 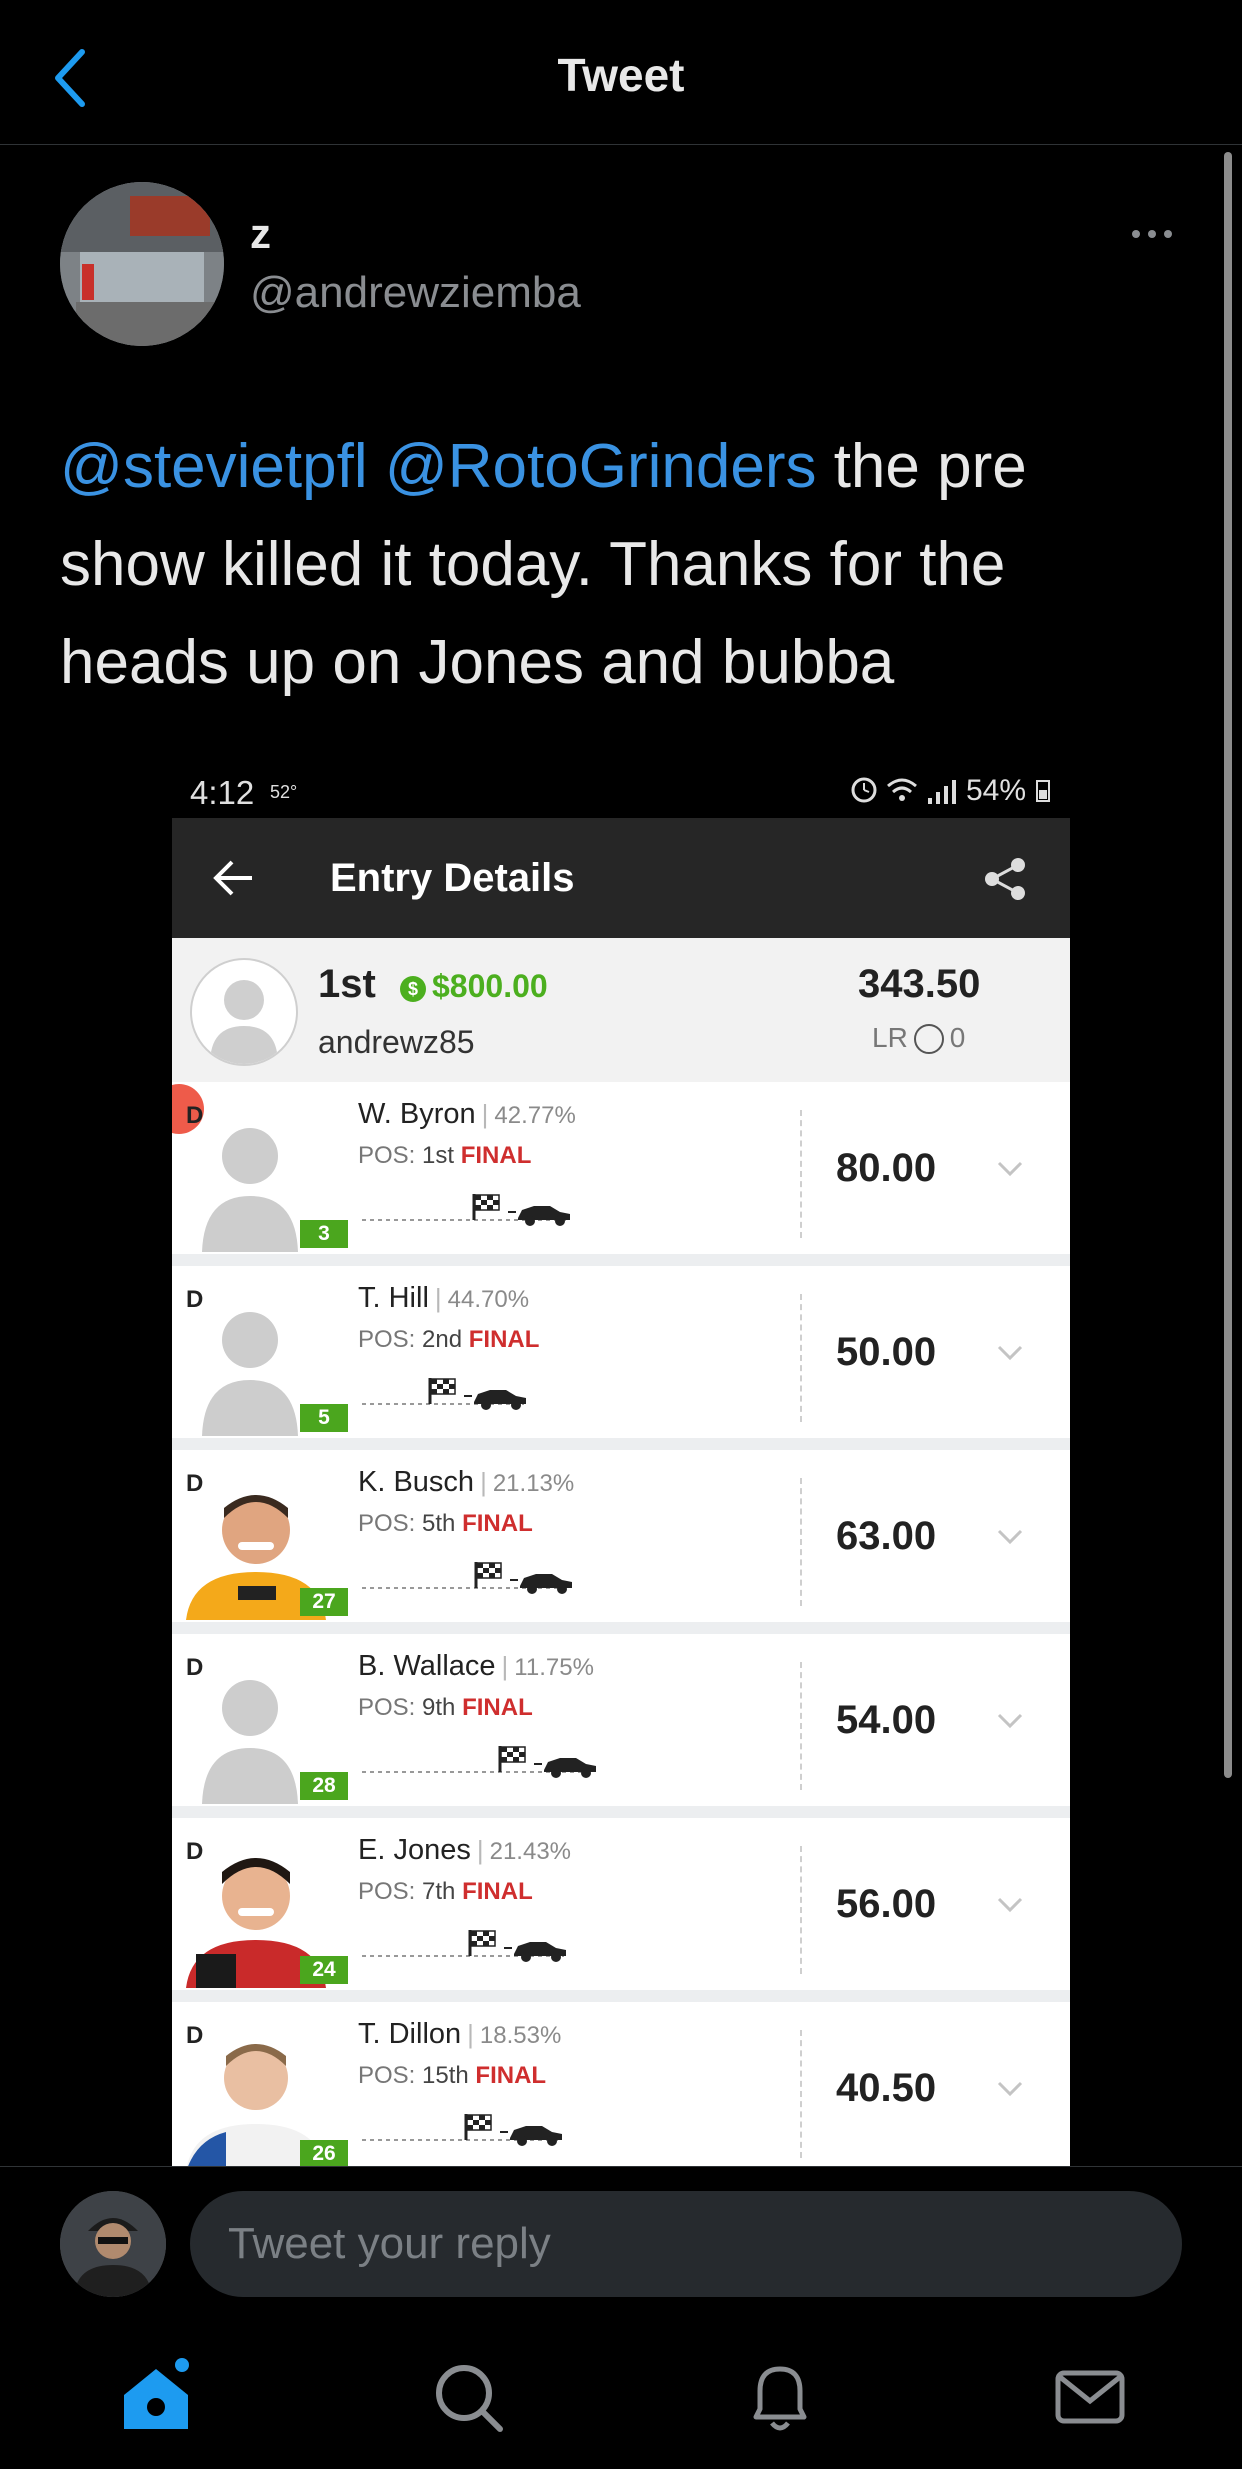 I want to click on entry-username: andrewz85, so click(x=396, y=1042).